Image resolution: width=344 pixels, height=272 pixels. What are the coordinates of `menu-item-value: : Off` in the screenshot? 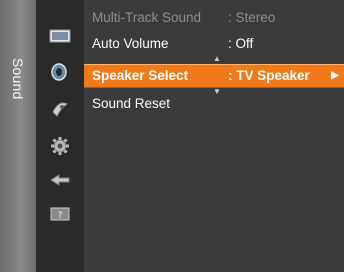 It's located at (241, 43).